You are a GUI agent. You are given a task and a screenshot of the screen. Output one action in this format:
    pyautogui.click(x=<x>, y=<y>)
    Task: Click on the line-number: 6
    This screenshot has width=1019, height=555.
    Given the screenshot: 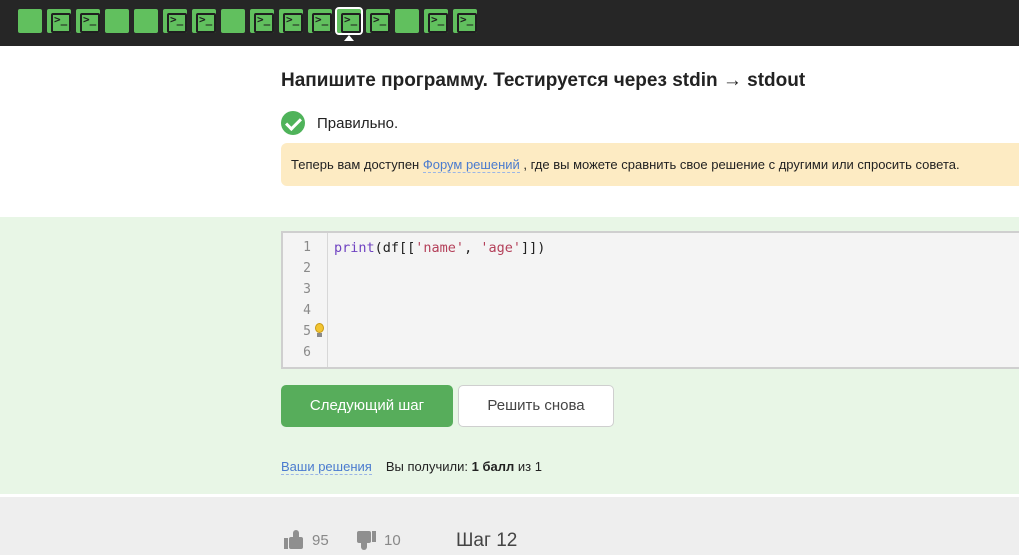 What is the action you would take?
    pyautogui.click(x=307, y=352)
    